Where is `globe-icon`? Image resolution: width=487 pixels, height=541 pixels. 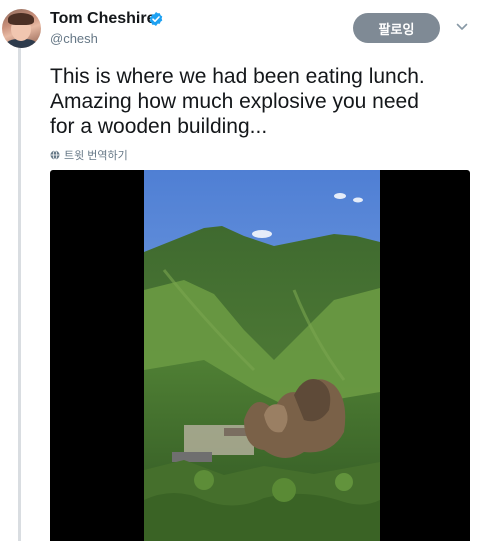
globe-icon is located at coordinates (55, 155).